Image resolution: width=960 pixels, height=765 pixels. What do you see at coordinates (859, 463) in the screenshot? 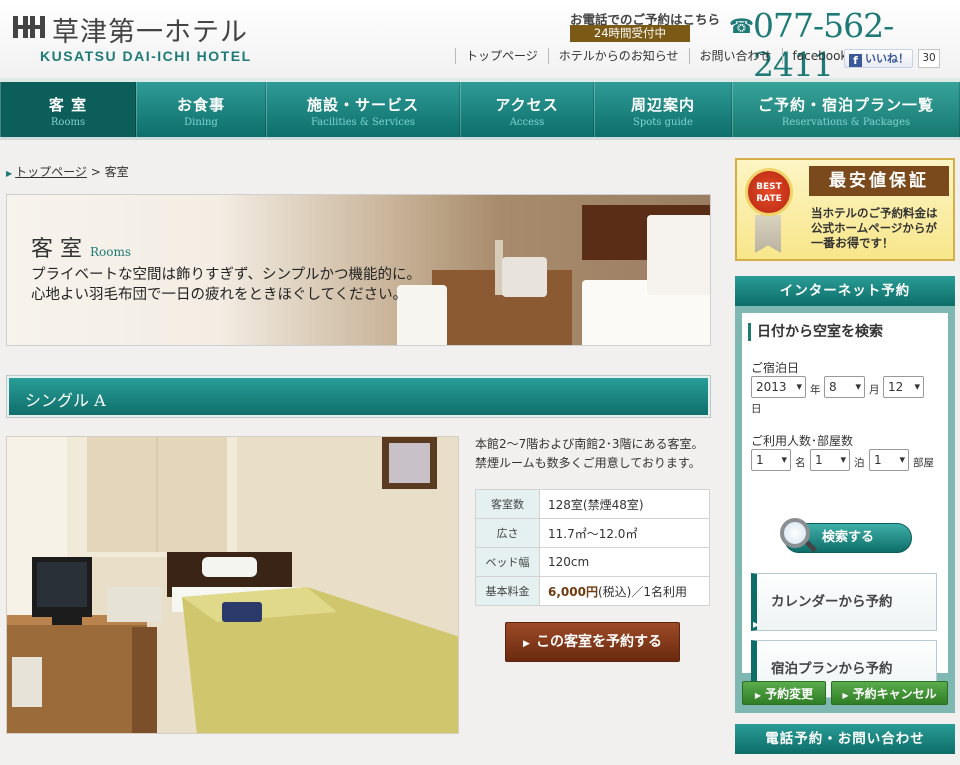
I see `nights-unit: 泊` at bounding box center [859, 463].